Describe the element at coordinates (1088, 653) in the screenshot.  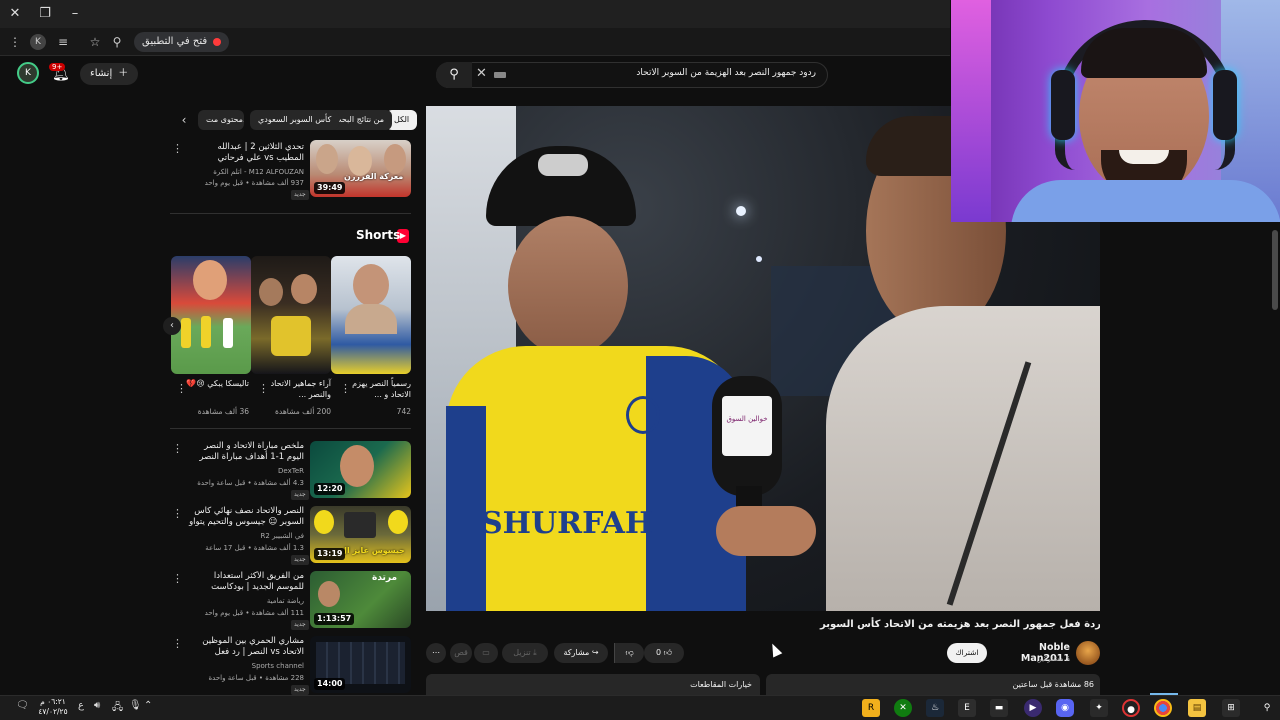
I see `channel-avatar` at that location.